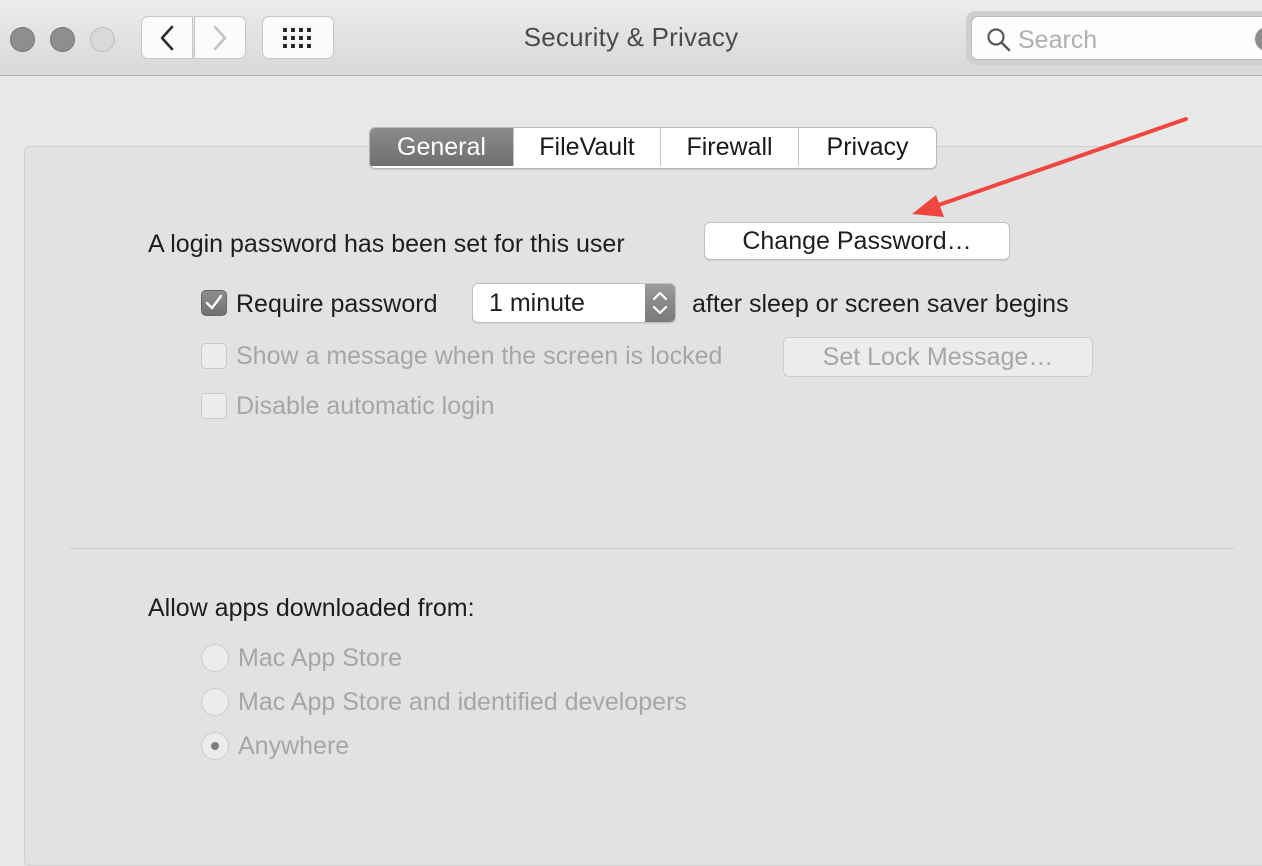 This screenshot has height=866, width=1262. Describe the element at coordinates (365, 406) in the screenshot. I see `disable-auto-login-label: Disable automatic login` at that location.